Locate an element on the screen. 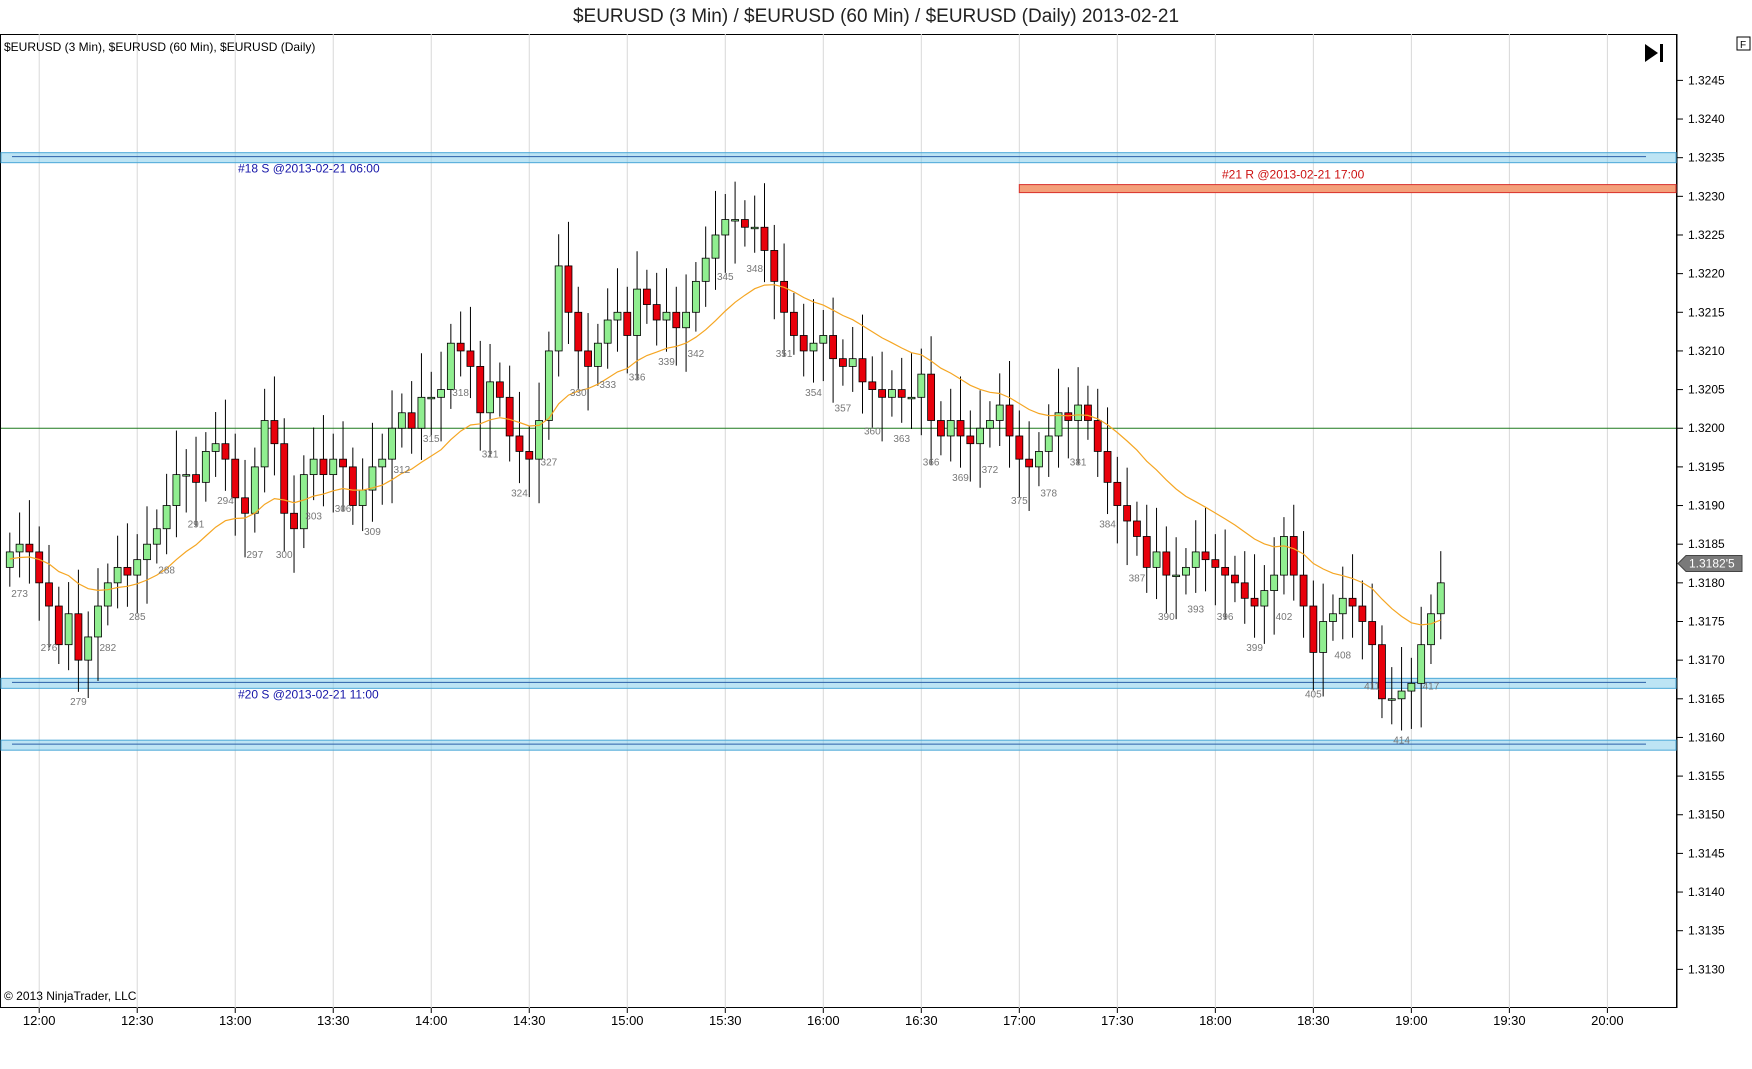 The image size is (1752, 1069). bar-number-label: 282 is located at coordinates (107, 648).